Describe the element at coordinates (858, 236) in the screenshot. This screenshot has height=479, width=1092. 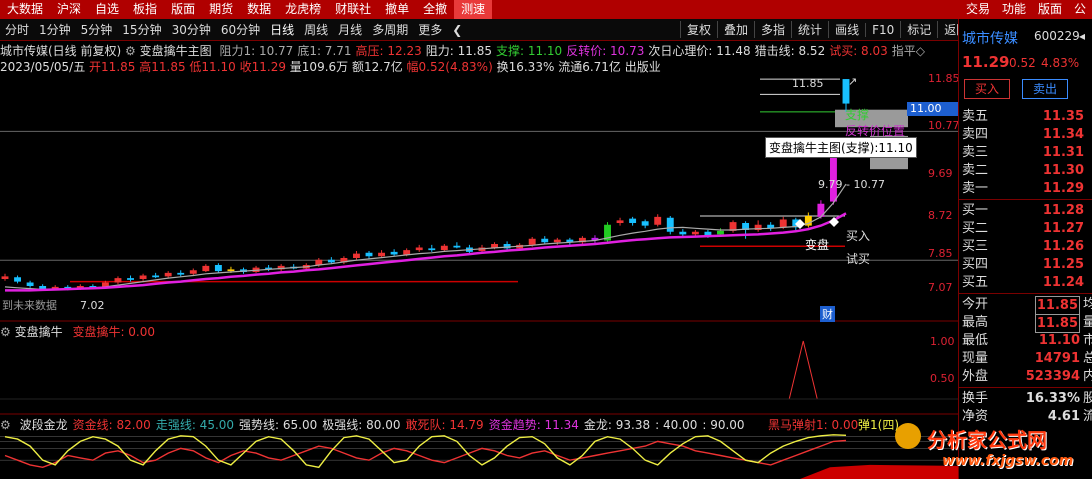
I see `annotation-buy: 买入` at that location.